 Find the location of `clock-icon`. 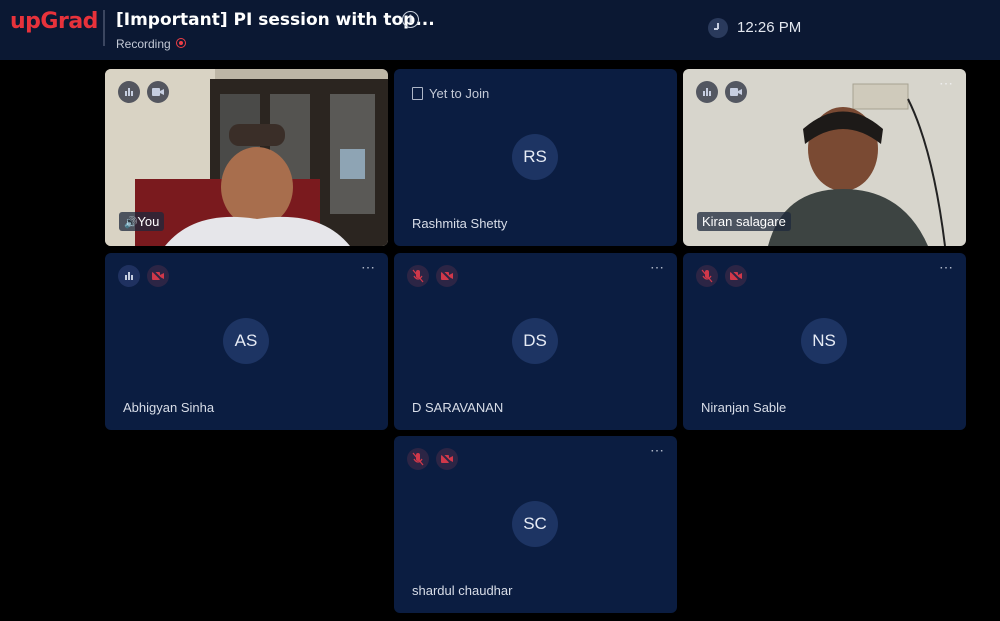

clock-icon is located at coordinates (718, 28).